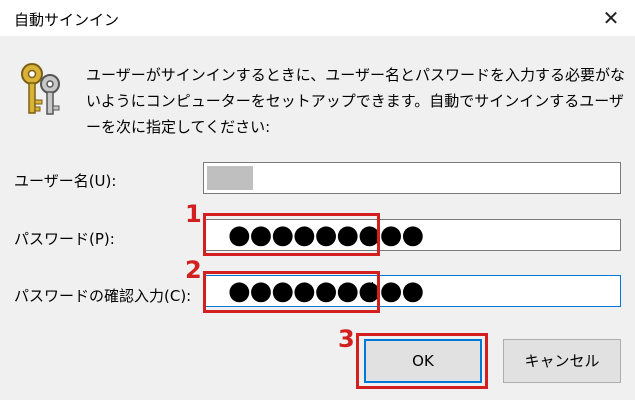 Image resolution: width=635 pixels, height=400 pixels. I want to click on step-number-1: 1, so click(193, 214).